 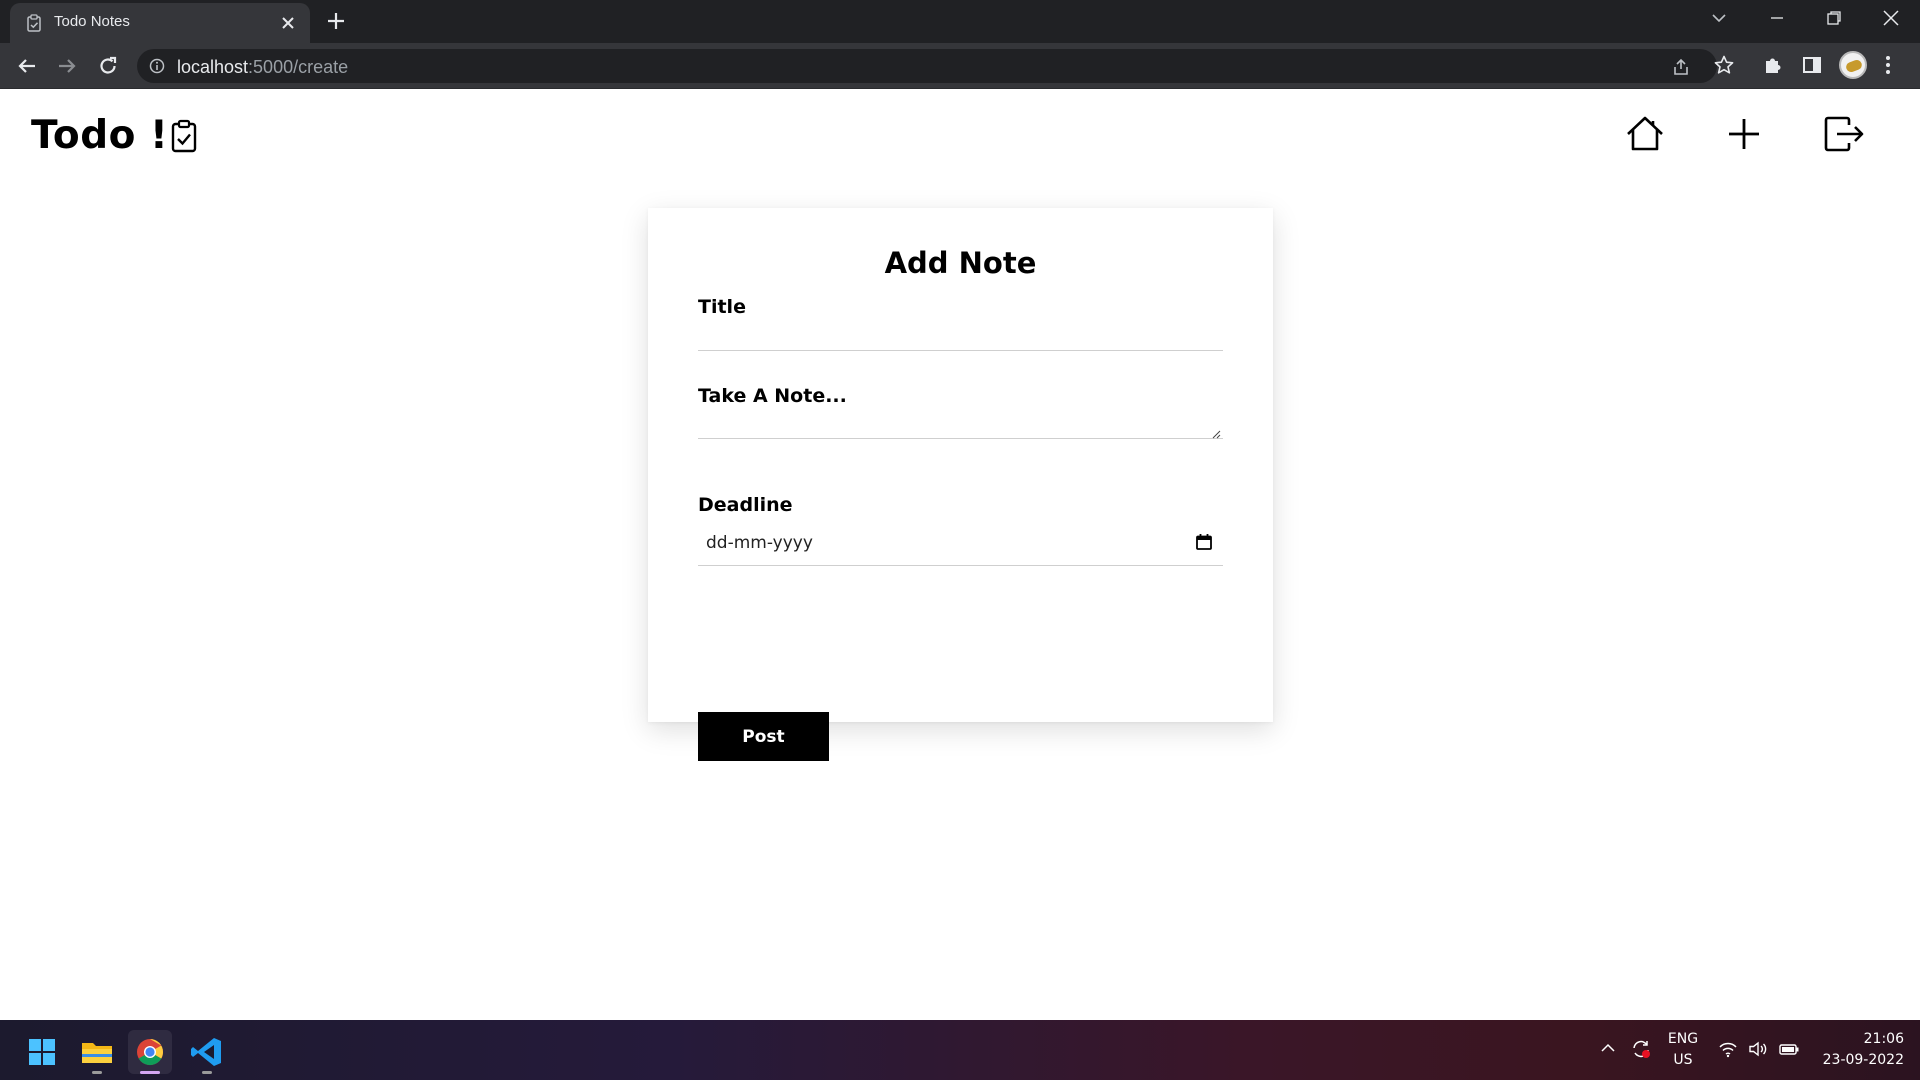 I want to click on share-icon, so click(x=1681, y=67).